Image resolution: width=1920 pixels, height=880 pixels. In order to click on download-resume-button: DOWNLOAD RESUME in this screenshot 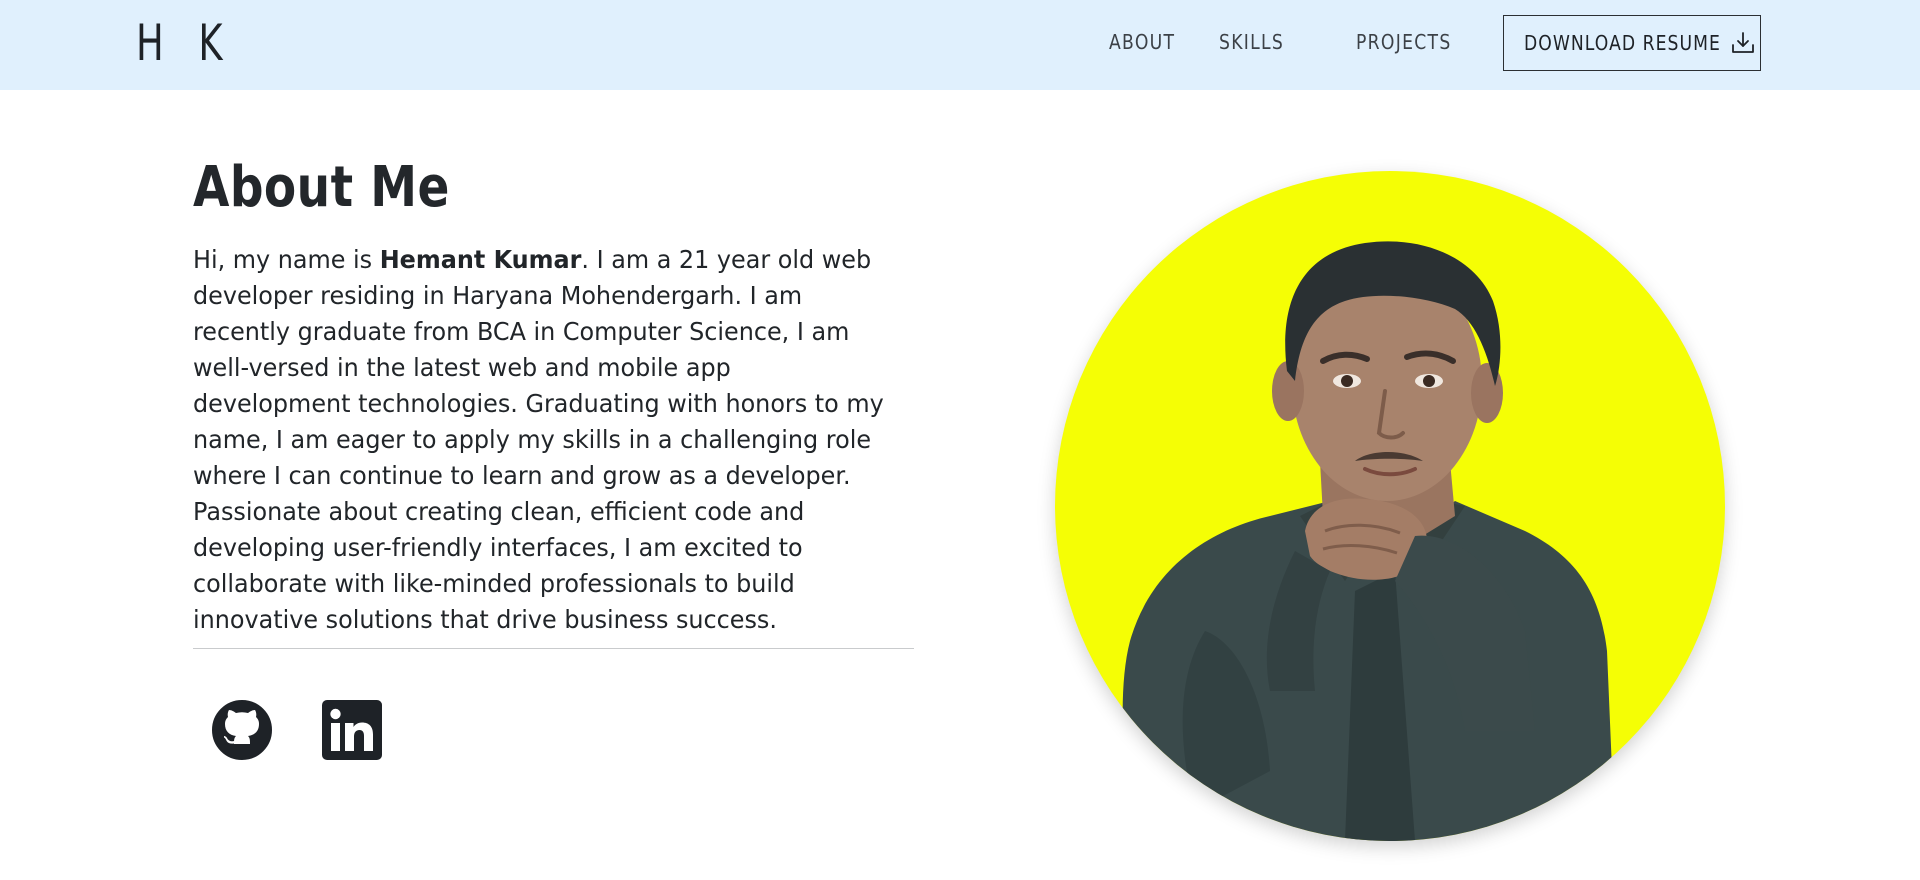, I will do `click(1632, 43)`.